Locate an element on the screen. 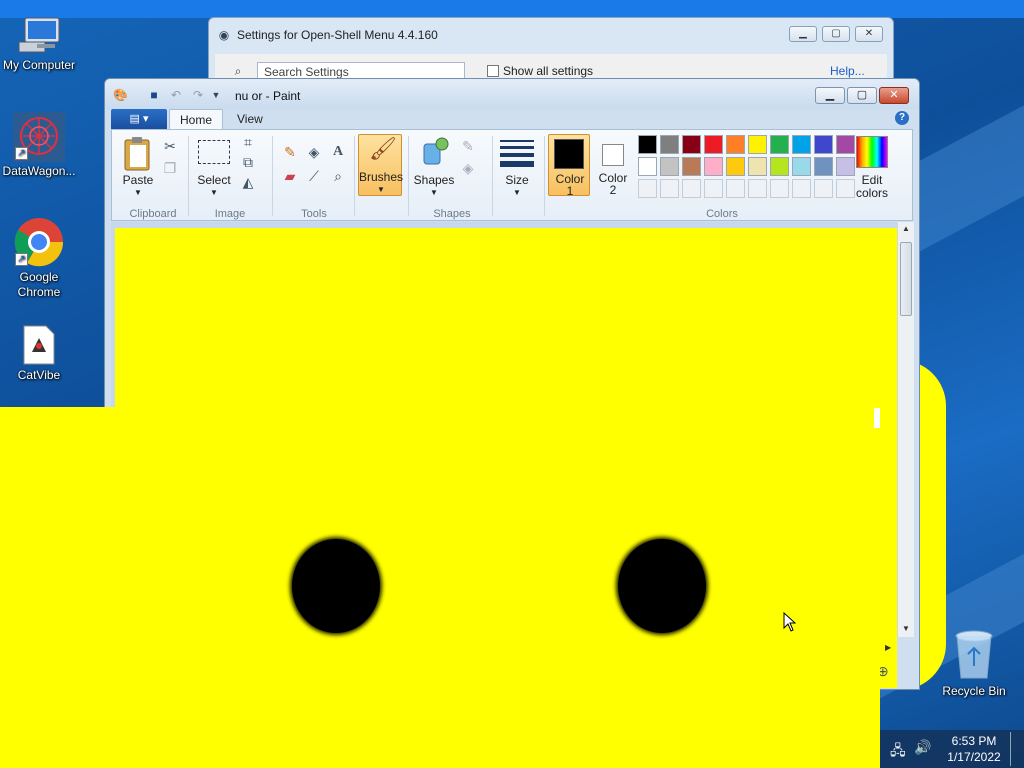  desktop-icon-my-computer: My Computer is located at coordinates (42, 44).